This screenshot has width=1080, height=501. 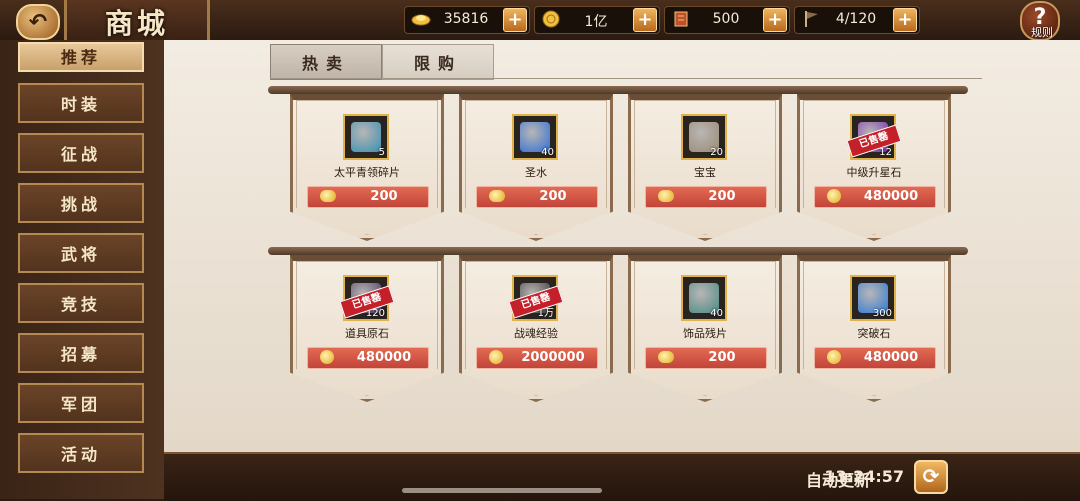 I want to click on item-name: 道具原石, so click(x=367, y=333).